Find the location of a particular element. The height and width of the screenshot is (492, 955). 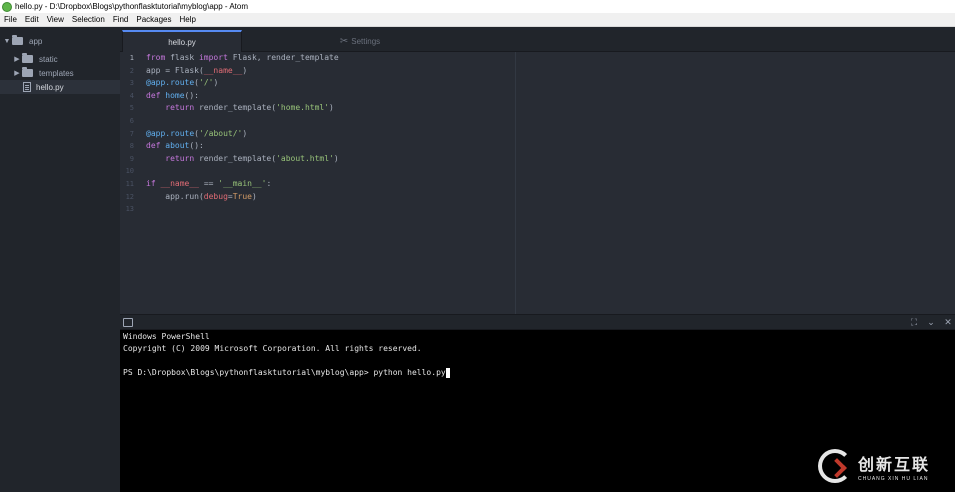

brand-logo-icon is located at coordinates (835, 466).